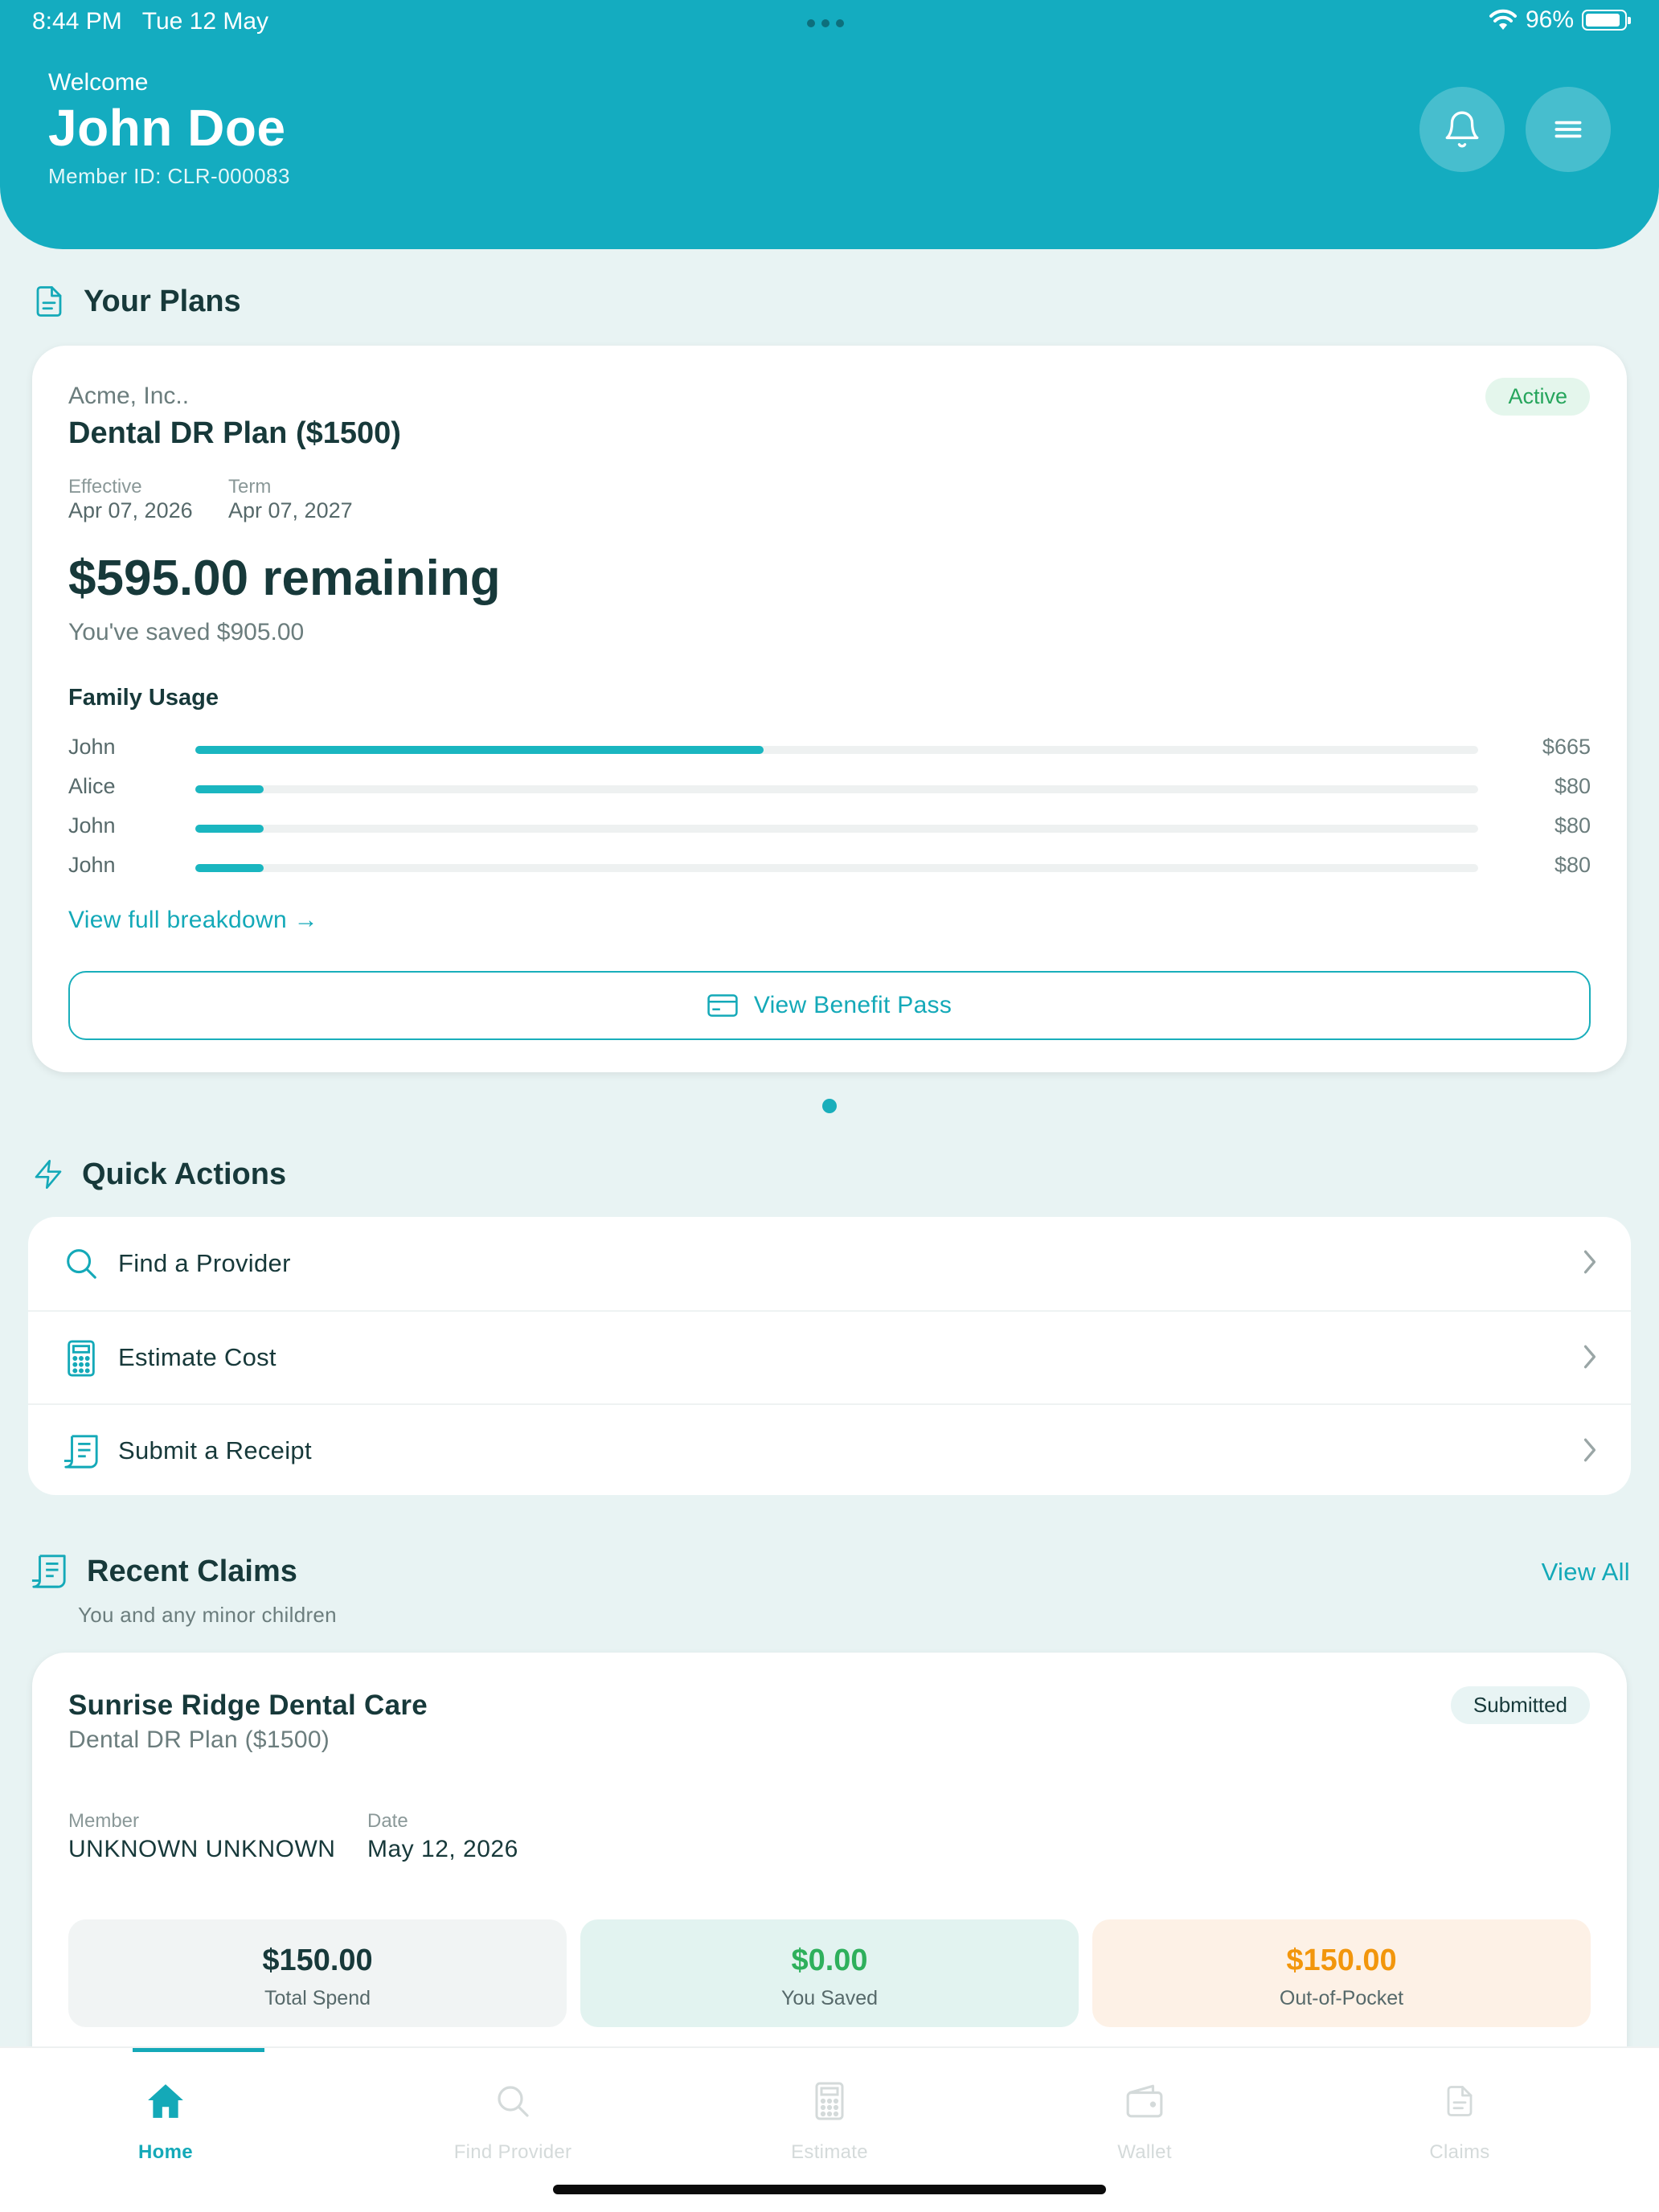 The width and height of the screenshot is (1659, 2212). What do you see at coordinates (92, 786) in the screenshot?
I see `usage-member-name: Alice` at bounding box center [92, 786].